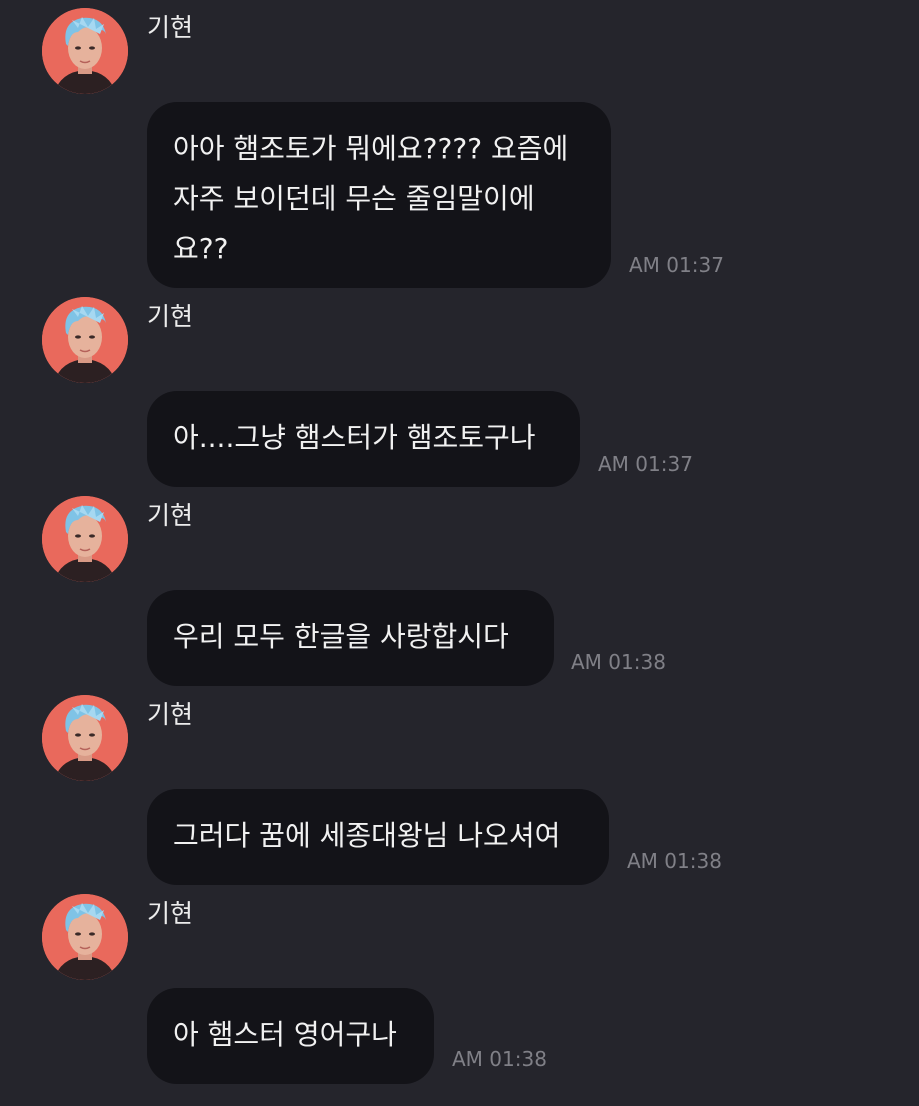  I want to click on message-bubble: 아 햄스터 영어구나, so click(290, 1036).